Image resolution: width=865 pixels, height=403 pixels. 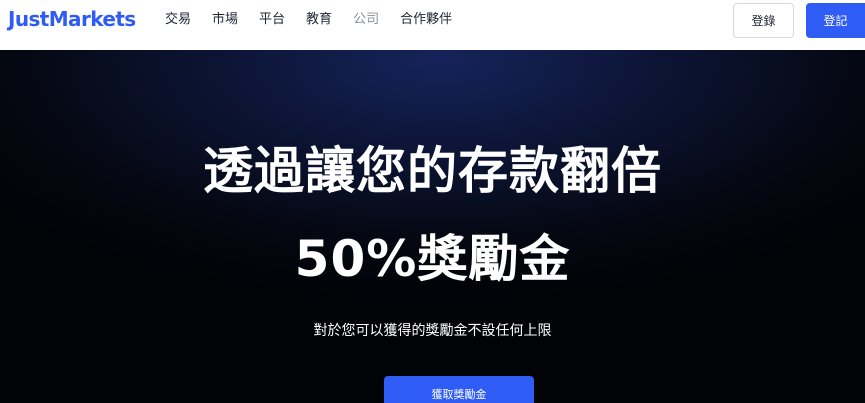 I want to click on nav-item-platforms: 平台, so click(x=272, y=20).